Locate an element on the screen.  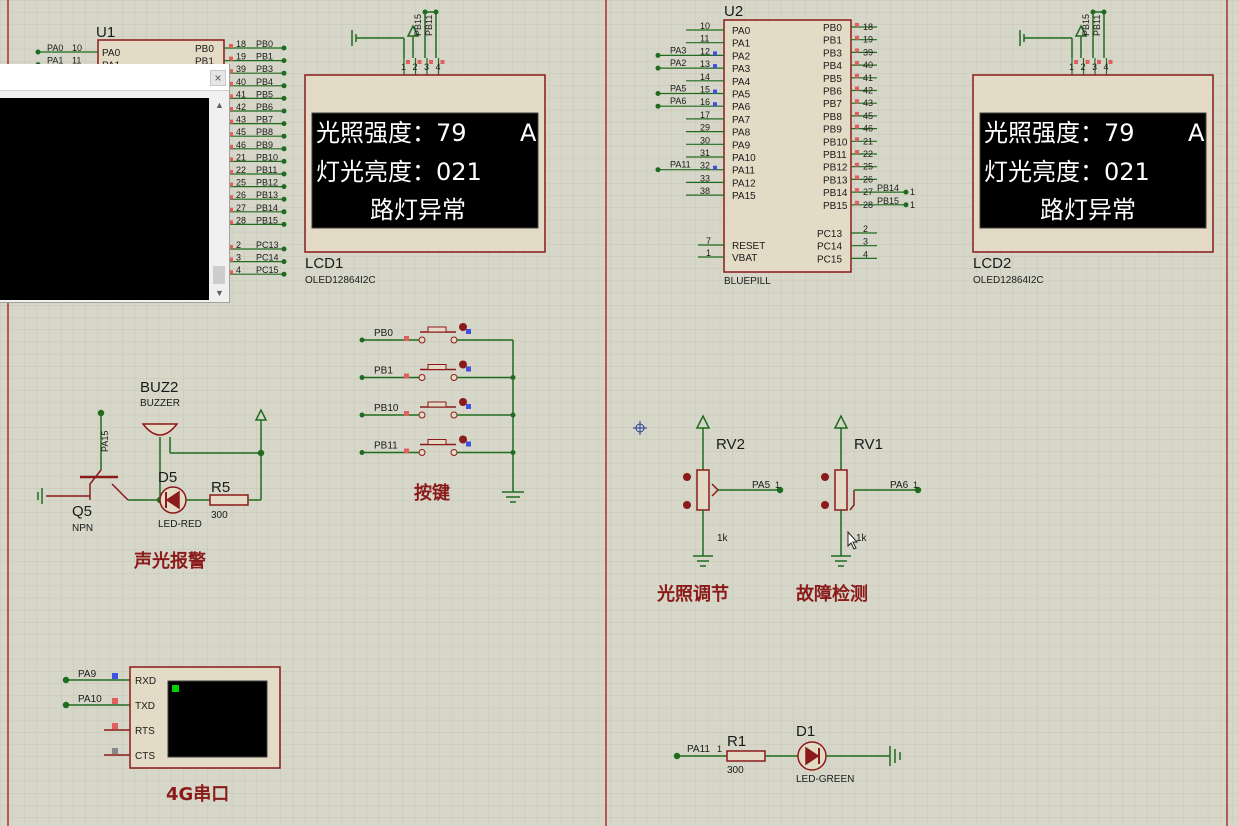
button-net-label: PB10 is located at coordinates (386, 408).